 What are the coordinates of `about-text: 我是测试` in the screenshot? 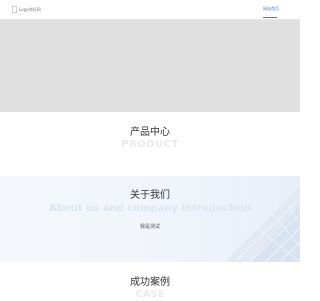 It's located at (149, 227).